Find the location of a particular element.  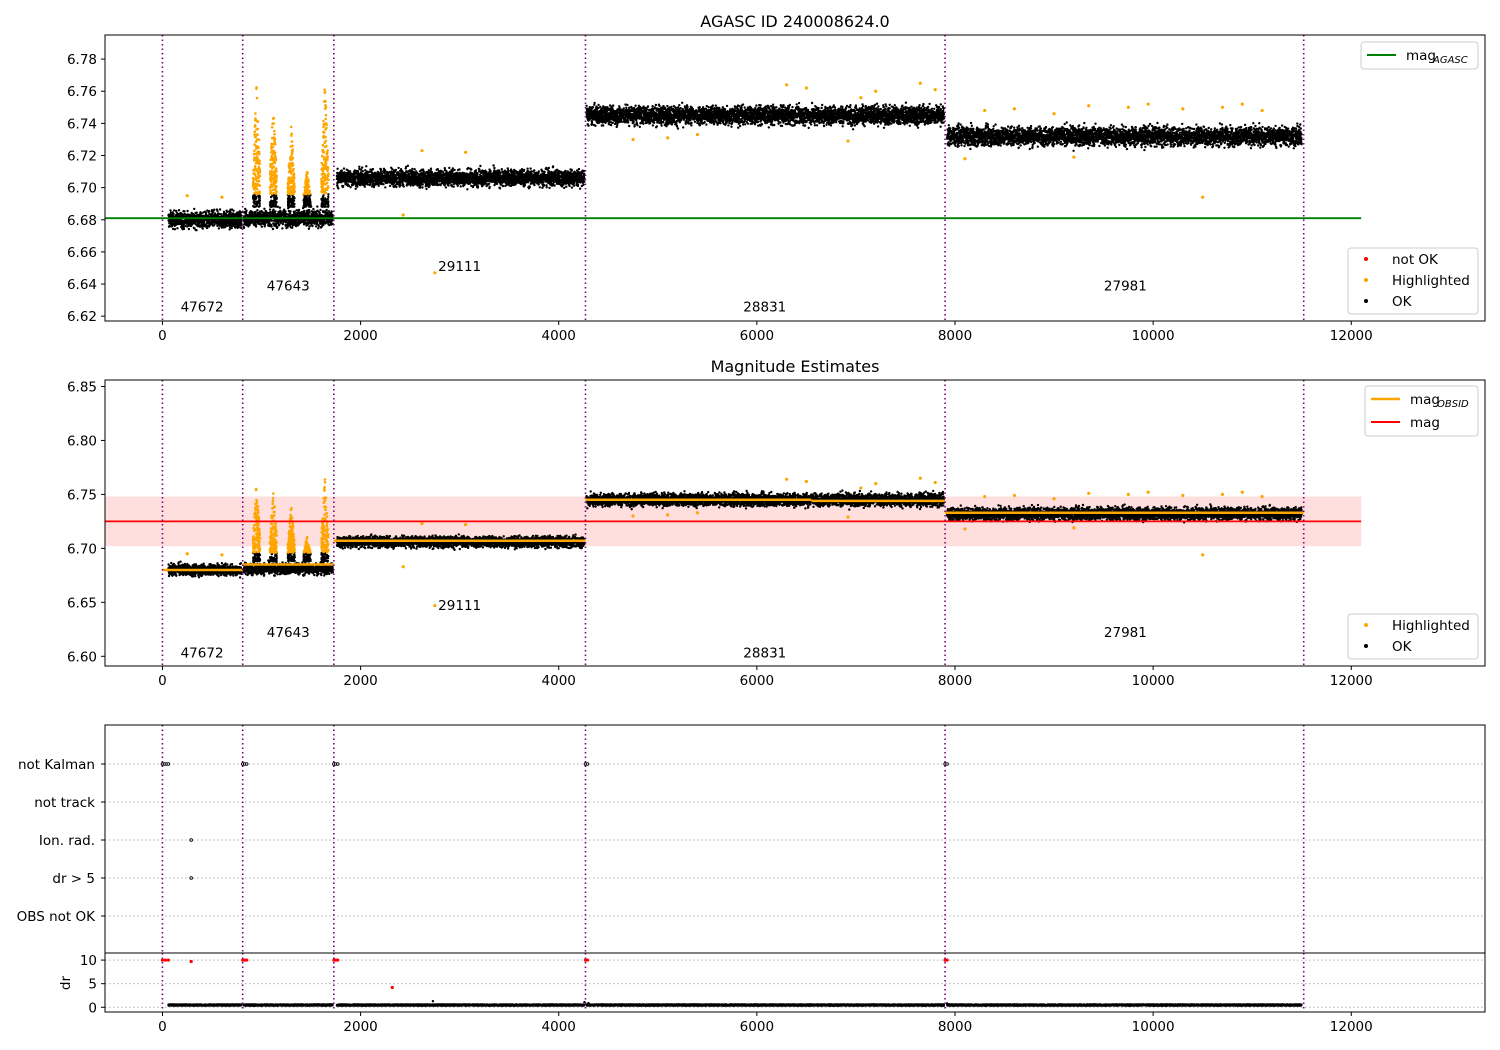

flag-label: OBS not OK is located at coordinates (57, 917).